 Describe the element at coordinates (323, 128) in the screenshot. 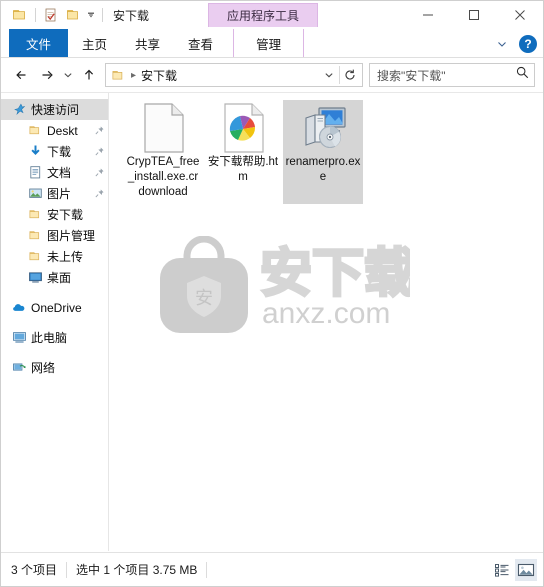

I see `application-exe-icon` at that location.